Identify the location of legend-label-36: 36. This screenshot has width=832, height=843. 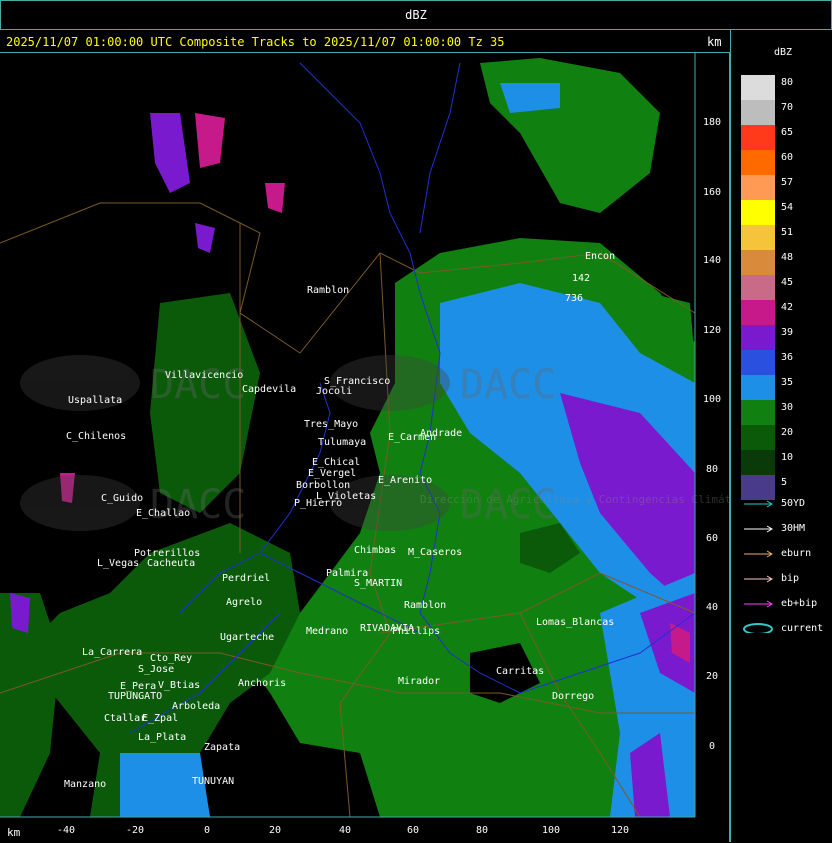
(787, 357).